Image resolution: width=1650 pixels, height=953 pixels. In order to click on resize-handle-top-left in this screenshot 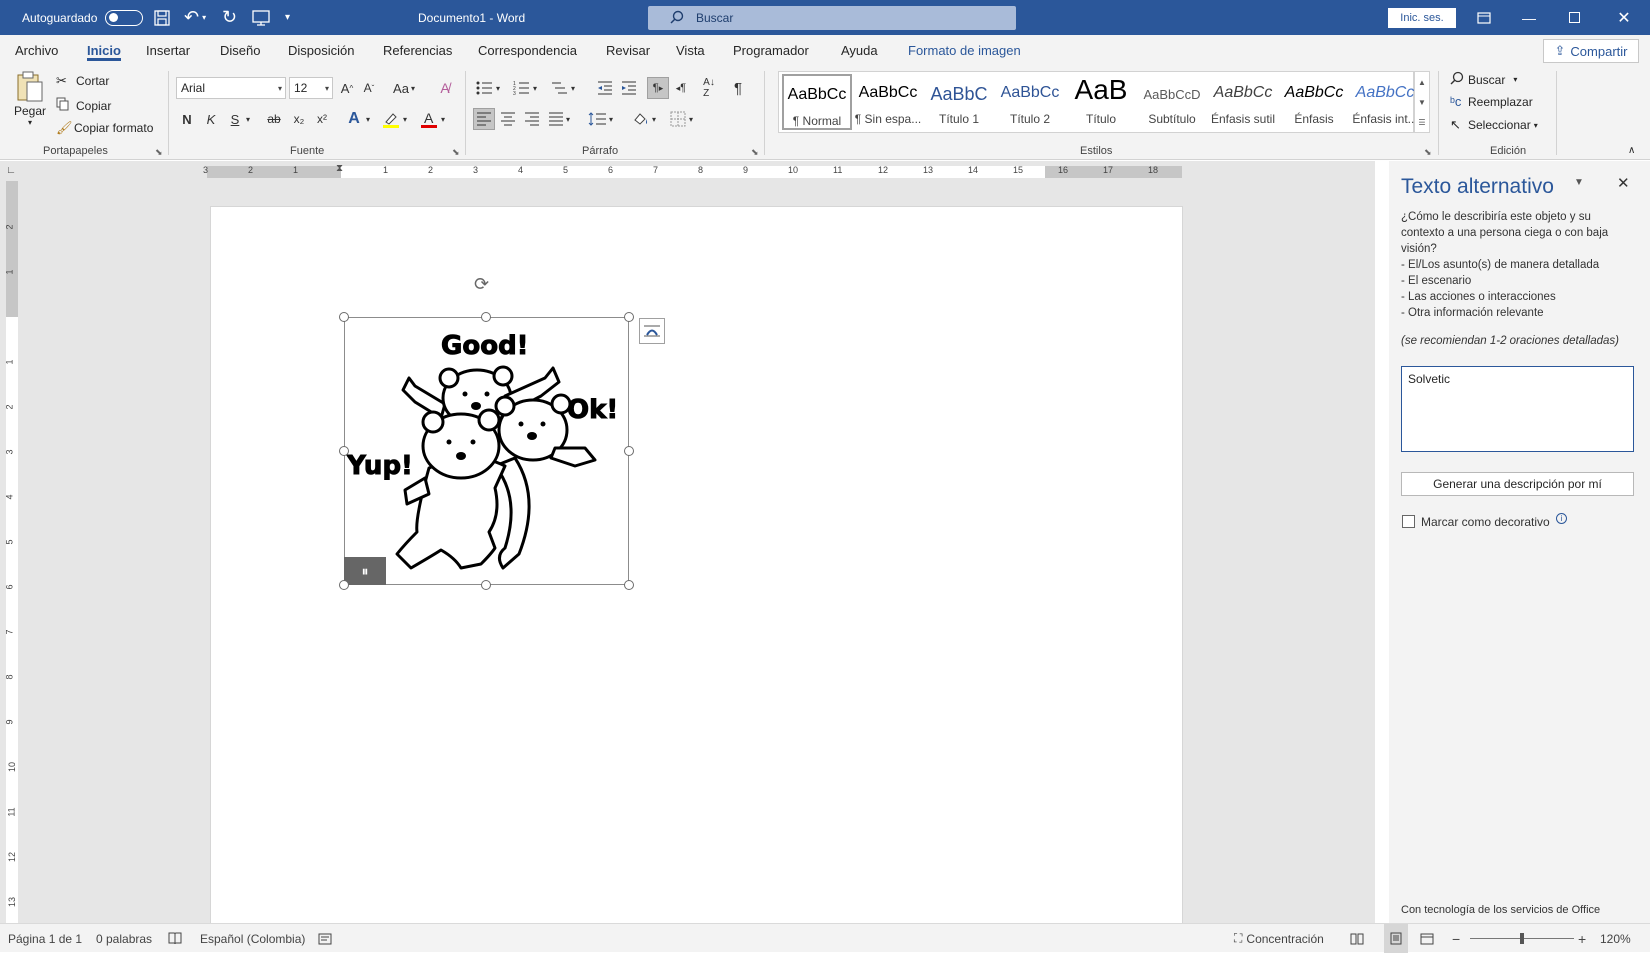, I will do `click(344, 317)`.